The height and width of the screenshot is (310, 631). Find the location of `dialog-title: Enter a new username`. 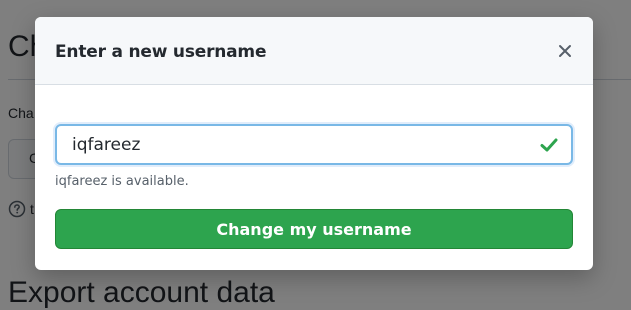

dialog-title: Enter a new username is located at coordinates (161, 52).